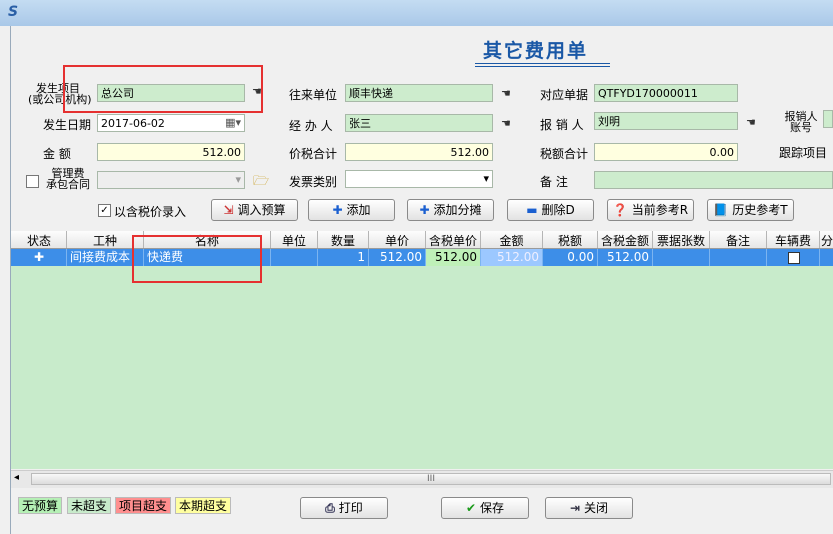  I want to click on partner-field: 顺丰快递, so click(419, 93).